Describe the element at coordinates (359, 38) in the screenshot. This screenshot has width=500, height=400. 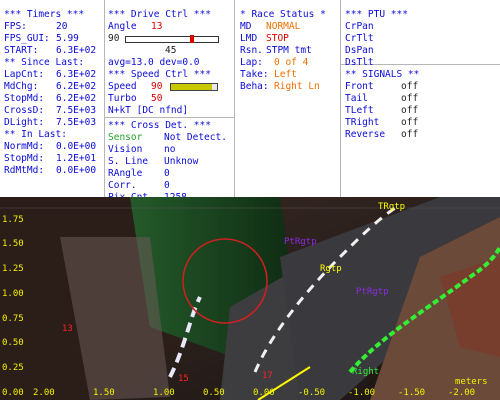
I see `ptu-item: CrTlt` at that location.